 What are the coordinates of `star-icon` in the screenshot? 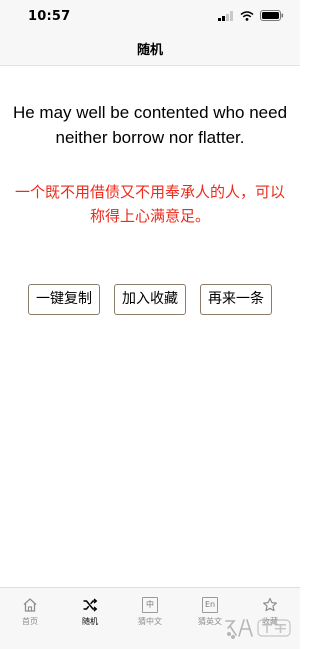 It's located at (270, 604).